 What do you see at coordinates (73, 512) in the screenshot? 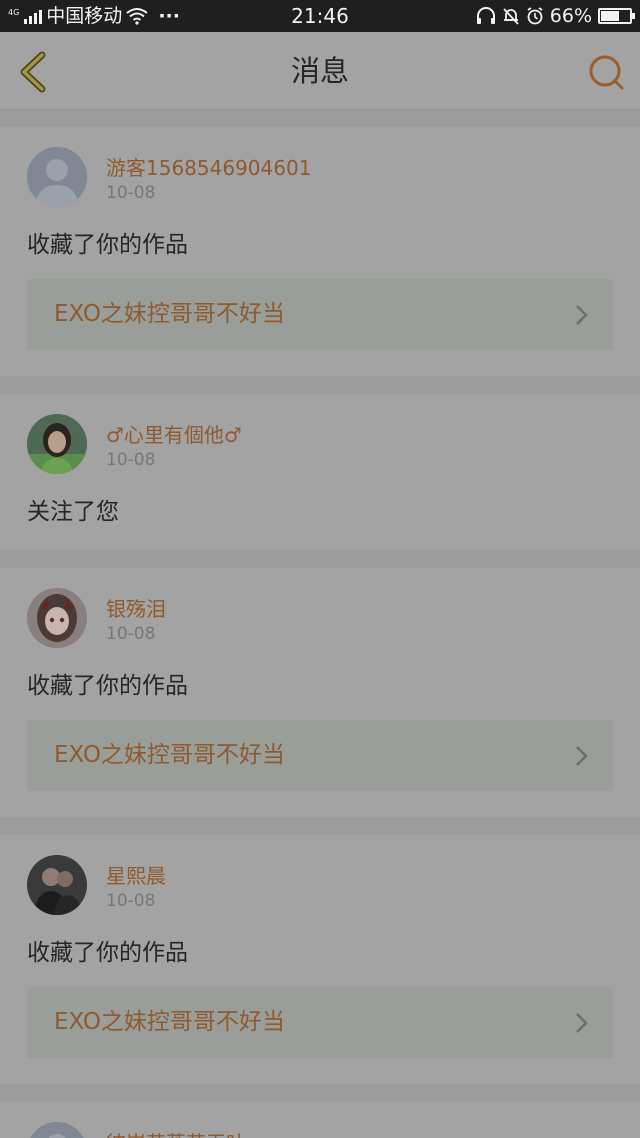
I see `message-action: 关注了您` at bounding box center [73, 512].